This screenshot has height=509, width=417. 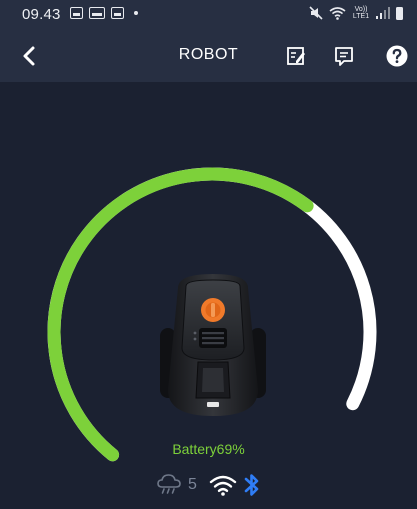 I want to click on notification-icons, so click(x=104, y=13).